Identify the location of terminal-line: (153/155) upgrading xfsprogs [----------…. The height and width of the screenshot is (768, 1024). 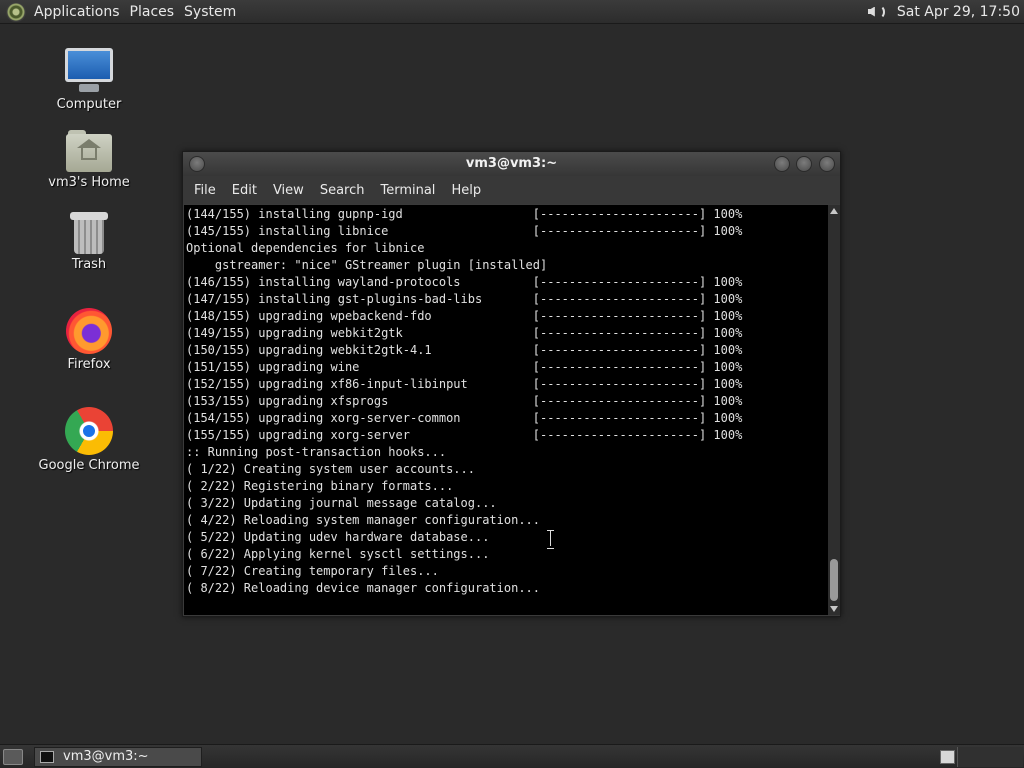
(464, 401).